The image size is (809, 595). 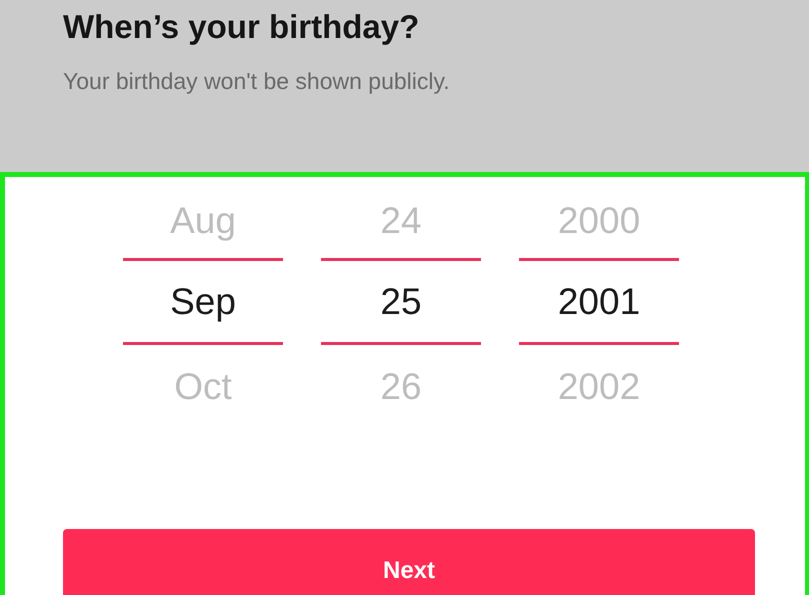 I want to click on picker-option: 25, so click(x=401, y=301).